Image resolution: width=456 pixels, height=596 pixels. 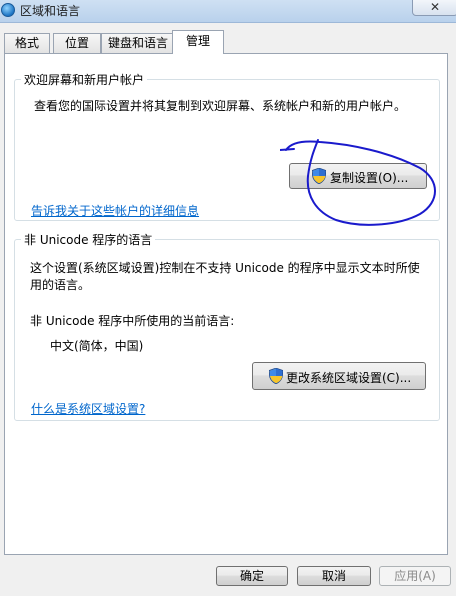 I want to click on non-unicode-group-title: 非 Unicode 程序的语言, so click(x=88, y=239).